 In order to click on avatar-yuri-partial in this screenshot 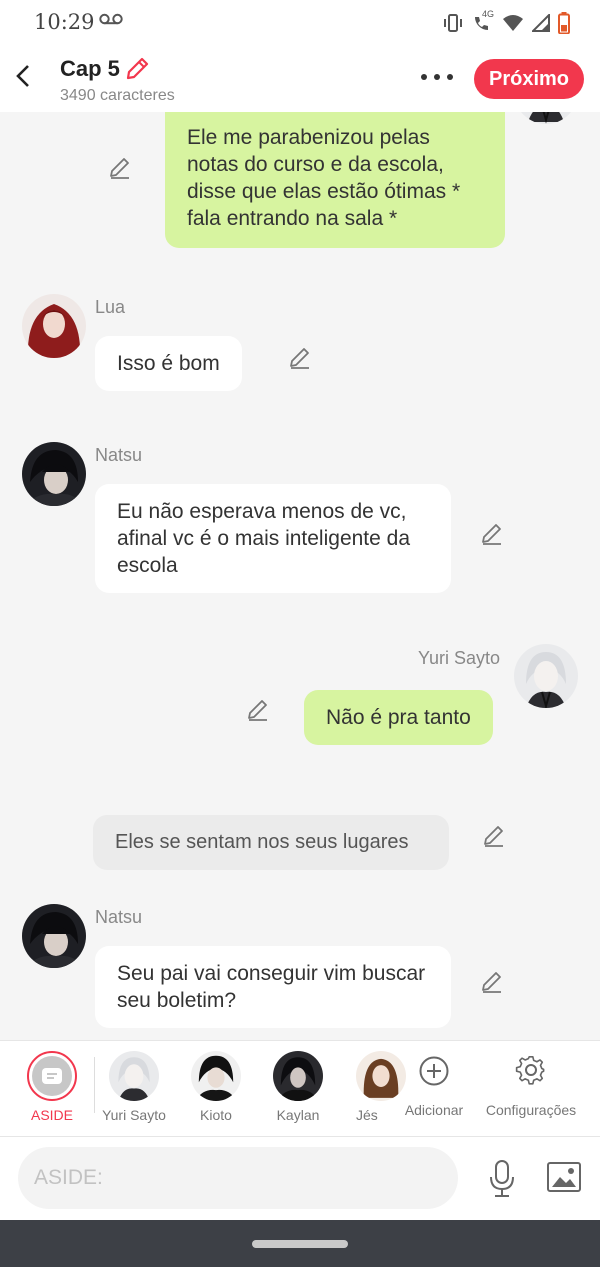, I will do `click(546, 118)`.